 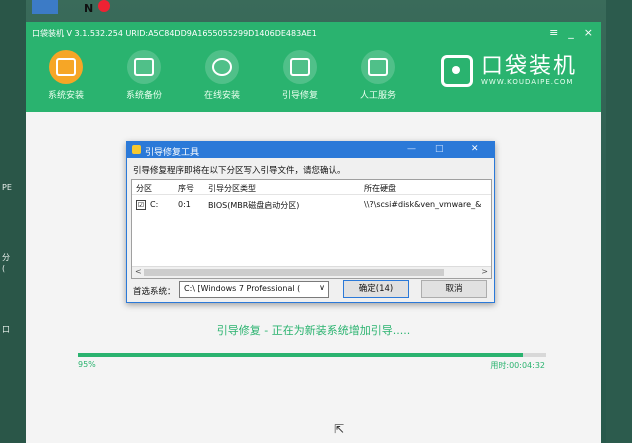 What do you see at coordinates (172, 153) in the screenshot?
I see `dialog-title: 引导修复工具` at bounding box center [172, 153].